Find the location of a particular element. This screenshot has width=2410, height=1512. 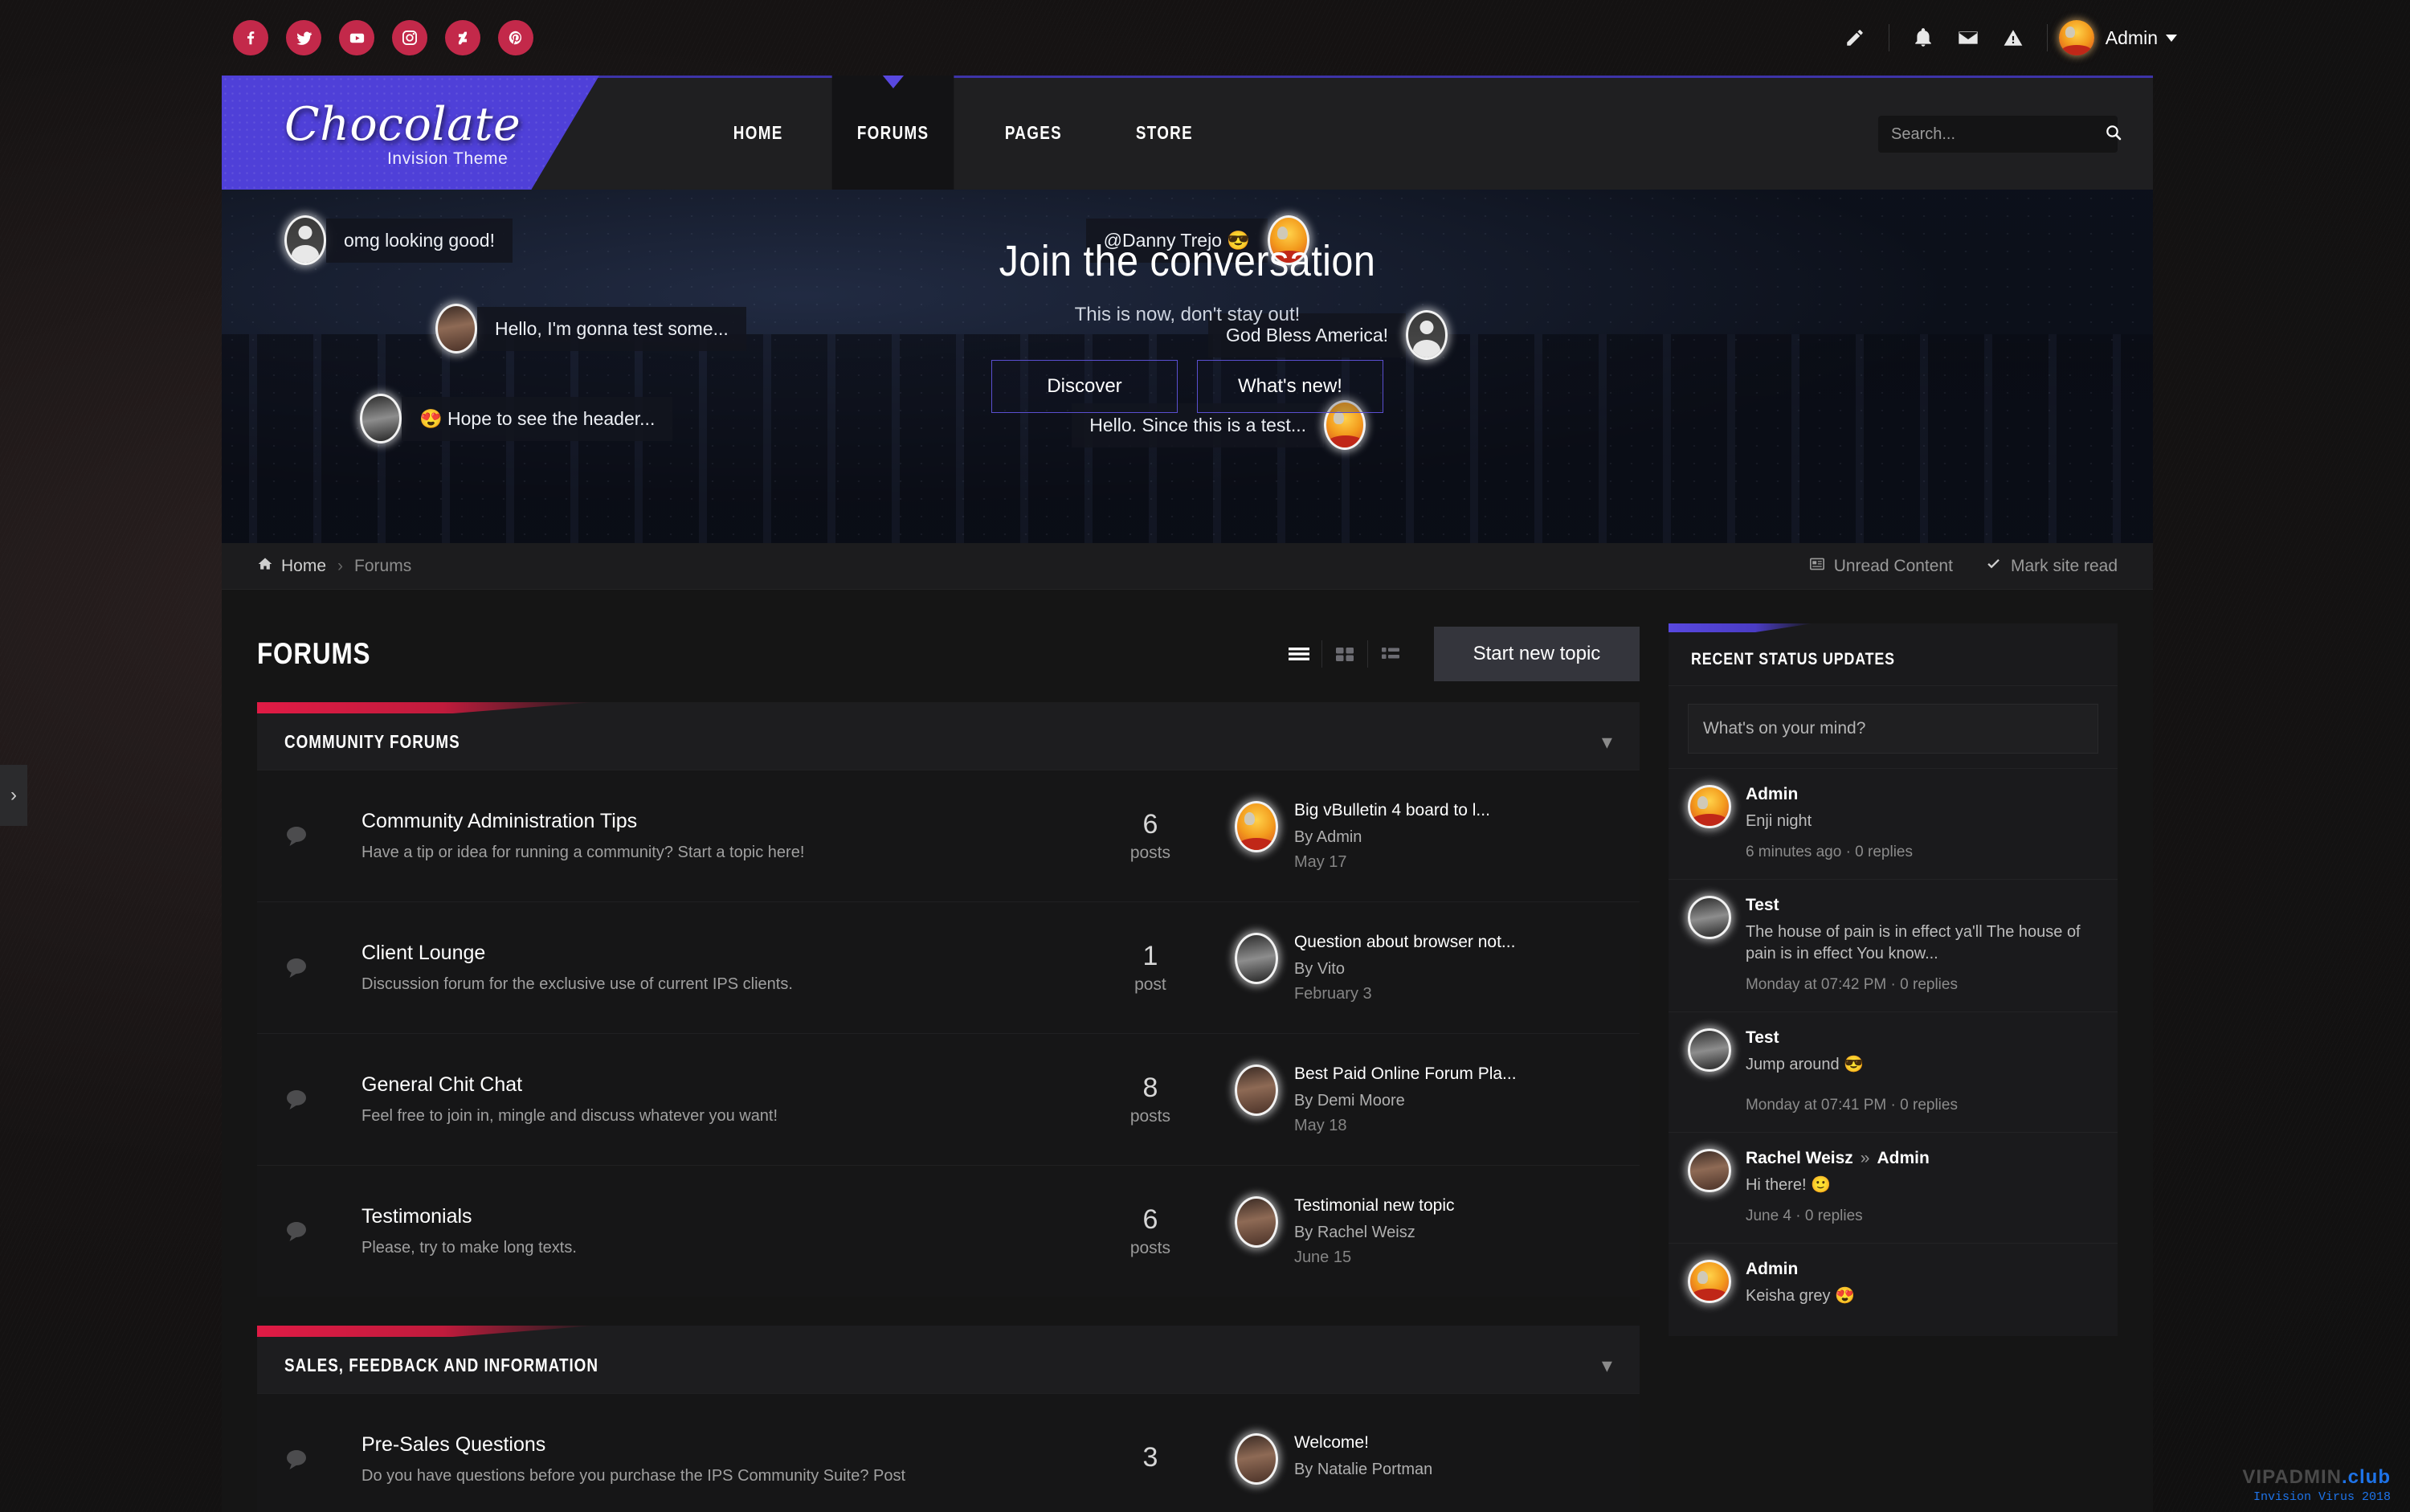

main-toolbar: Start new topic is located at coordinates (1458, 654).